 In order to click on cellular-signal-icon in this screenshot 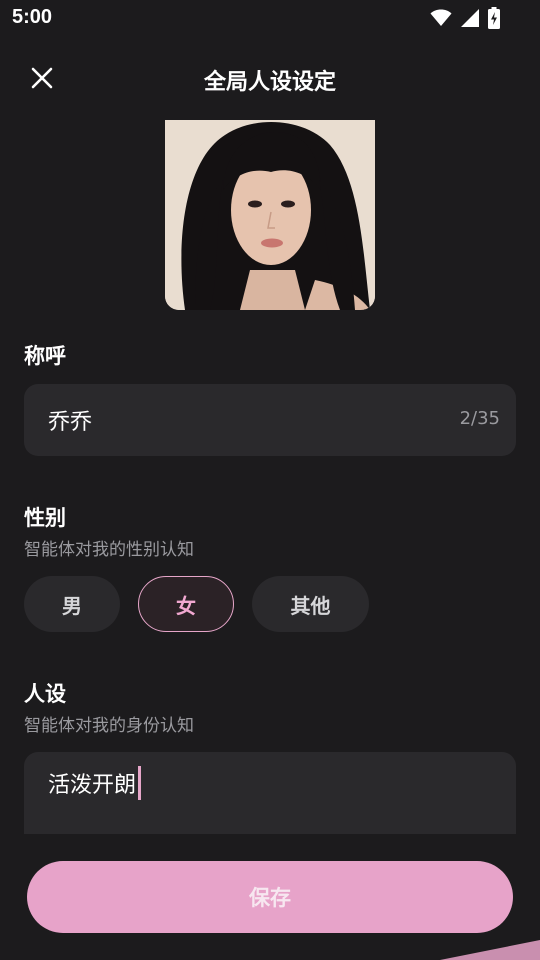, I will do `click(470, 20)`.